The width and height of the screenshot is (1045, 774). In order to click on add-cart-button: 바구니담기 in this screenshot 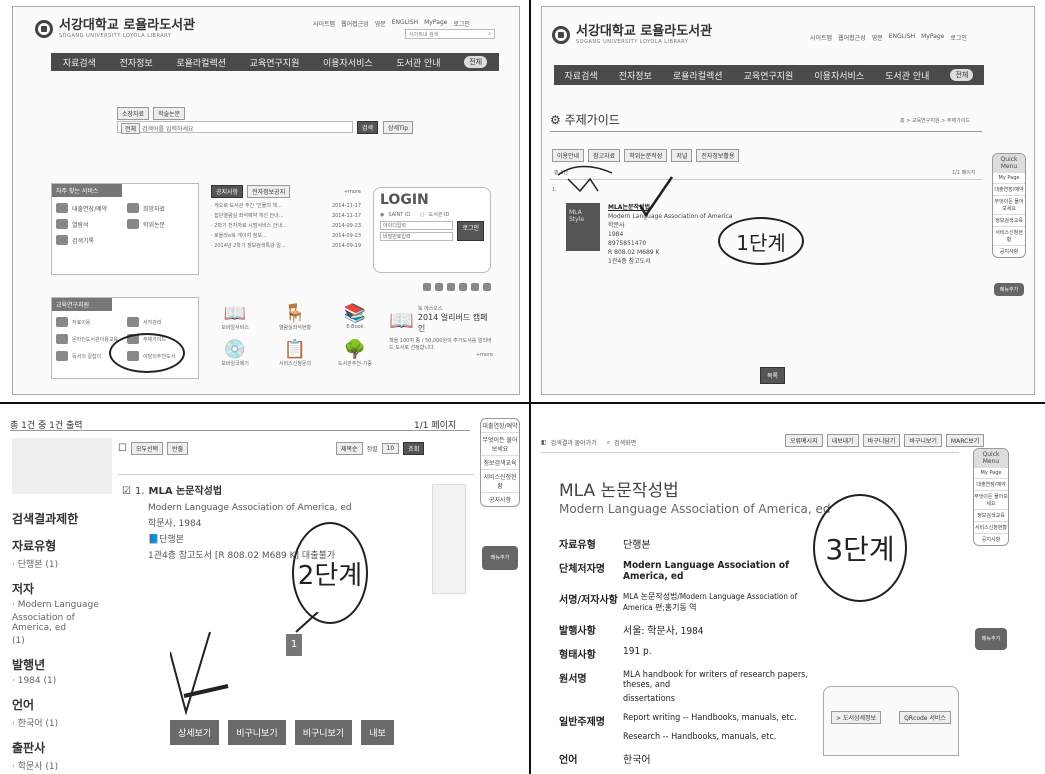, I will do `click(881, 440)`.